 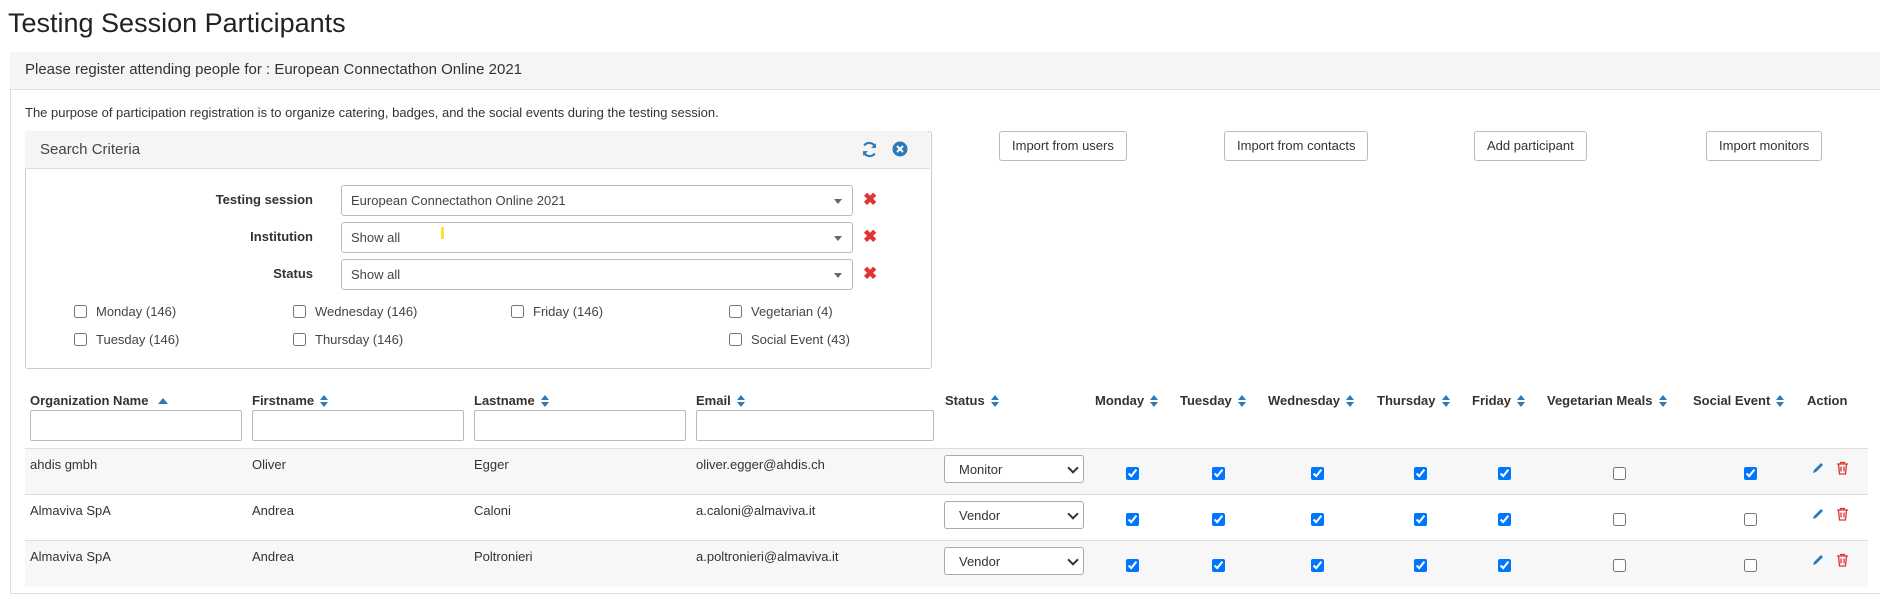 What do you see at coordinates (80, 311) in the screenshot?
I see `filter-monday-checkbox` at bounding box center [80, 311].